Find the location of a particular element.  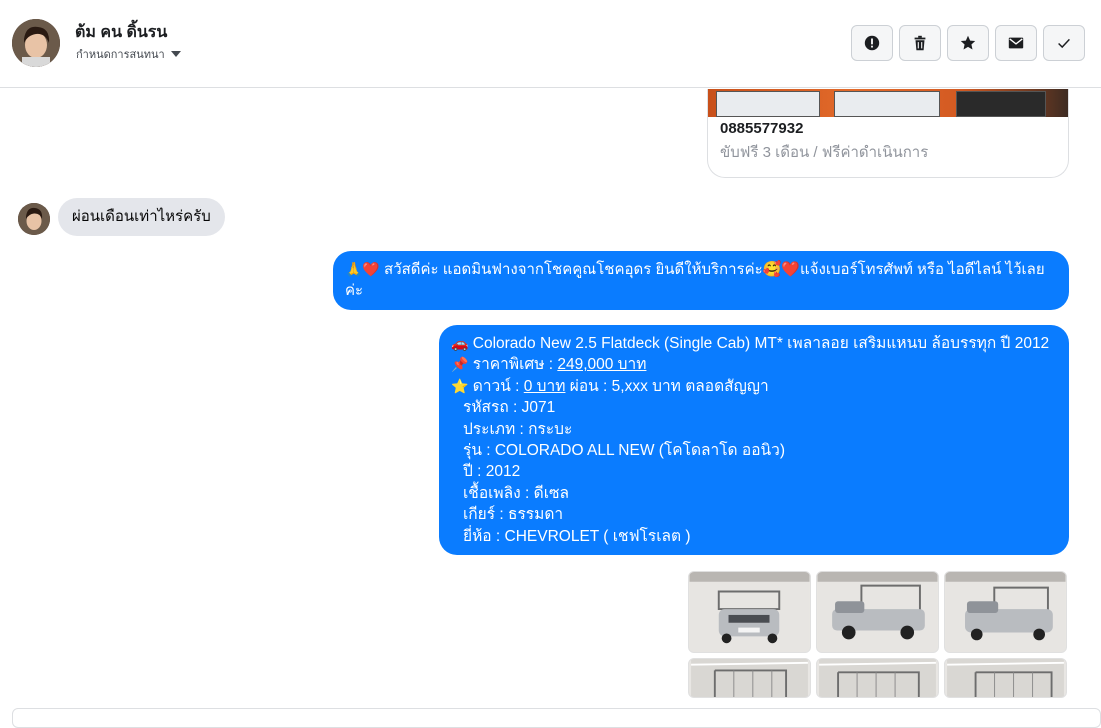

car-side-photo is located at coordinates (877, 612).